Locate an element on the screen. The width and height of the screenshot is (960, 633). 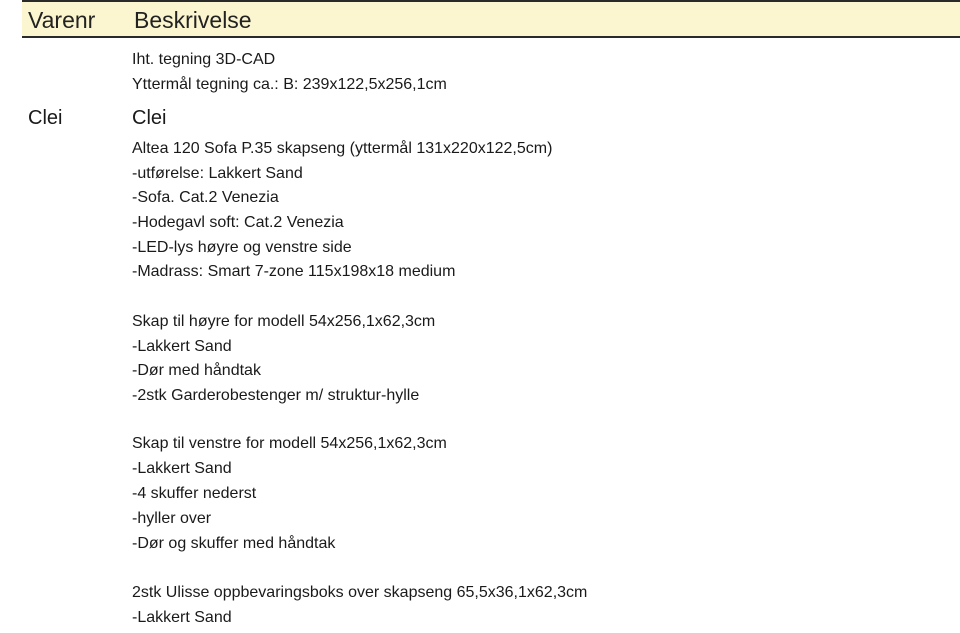
description-line: -Dør med håndtak is located at coordinates (196, 370).